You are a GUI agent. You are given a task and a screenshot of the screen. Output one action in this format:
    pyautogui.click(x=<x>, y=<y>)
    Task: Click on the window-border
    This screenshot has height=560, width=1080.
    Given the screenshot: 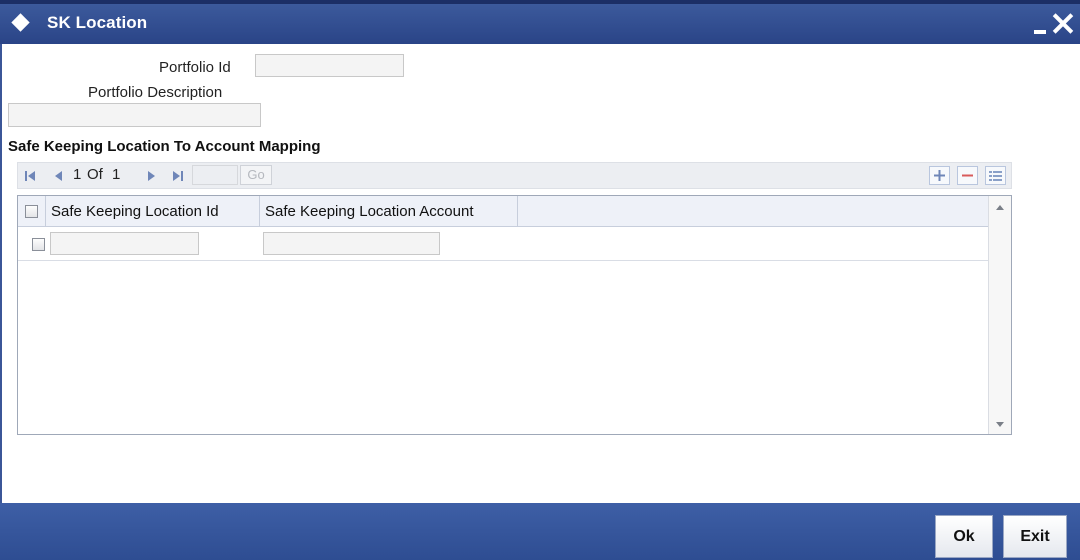 What is the action you would take?
    pyautogui.click(x=1, y=273)
    